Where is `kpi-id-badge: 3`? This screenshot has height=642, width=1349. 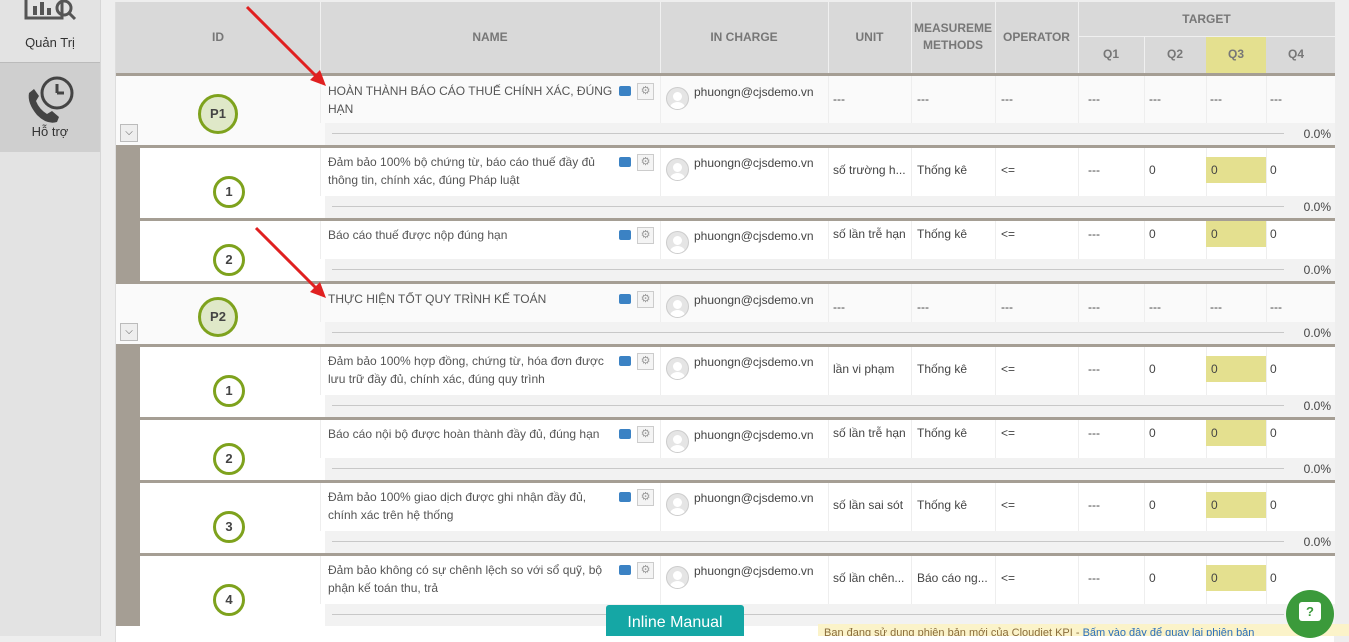
kpi-id-badge: 3 is located at coordinates (229, 527).